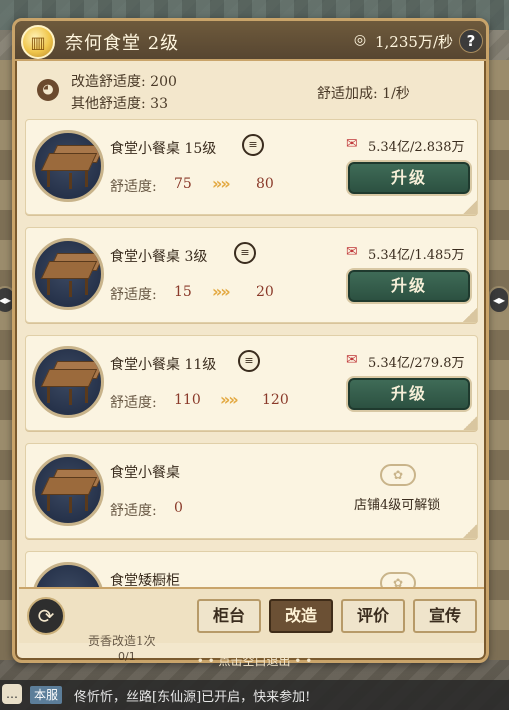  Describe the element at coordinates (48, 90) in the screenshot. I see `comfort-face-icon: ◕` at that location.